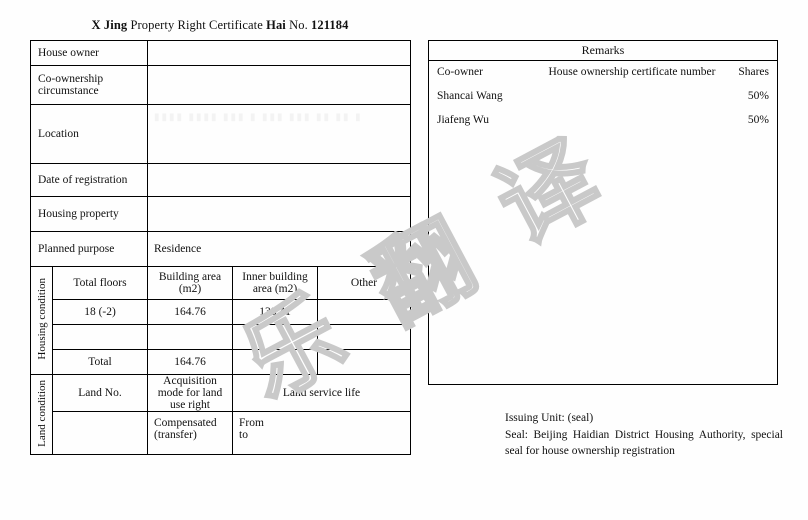  Describe the element at coordinates (190, 283) in the screenshot. I see `housing-header-building-area: Building area (m2)` at that location.